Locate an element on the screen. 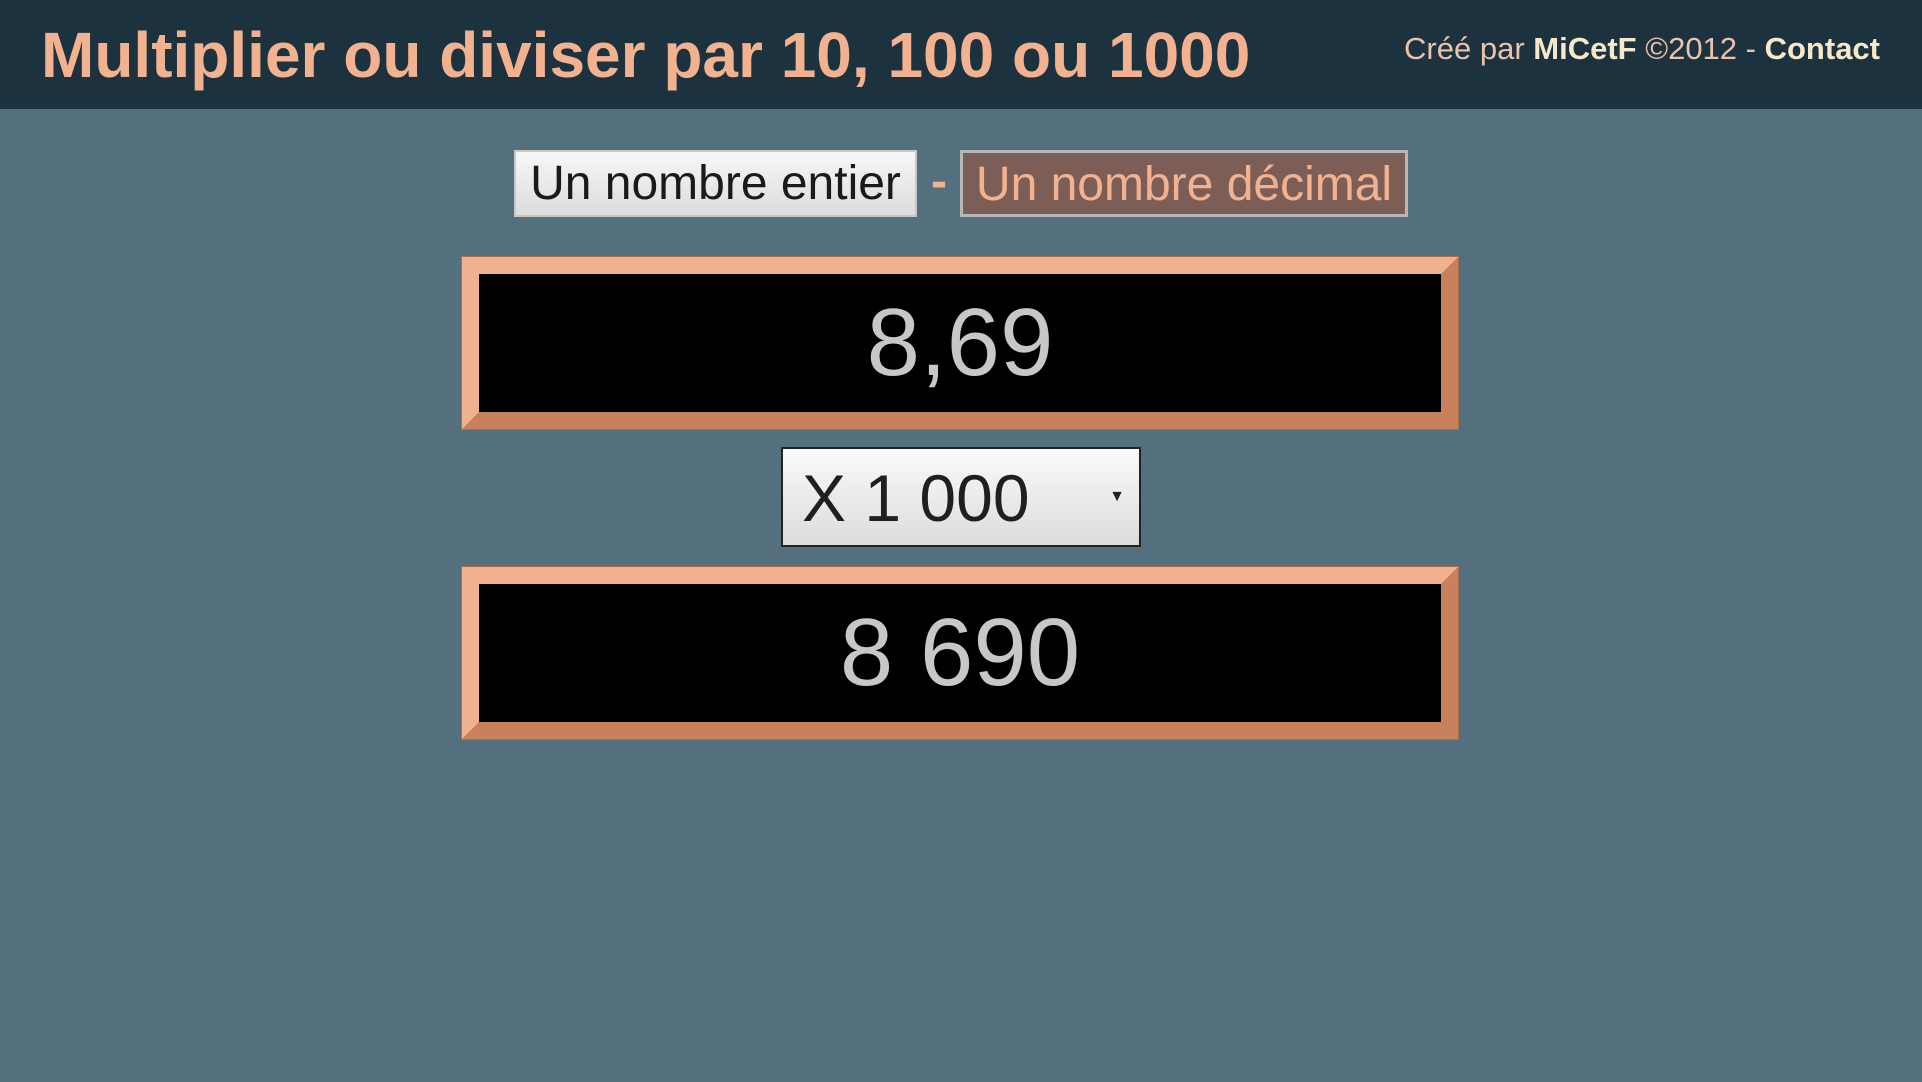 This screenshot has width=1922, height=1082. credits: Créé par MiCetF ©2012 - Contact is located at coordinates (1642, 49).